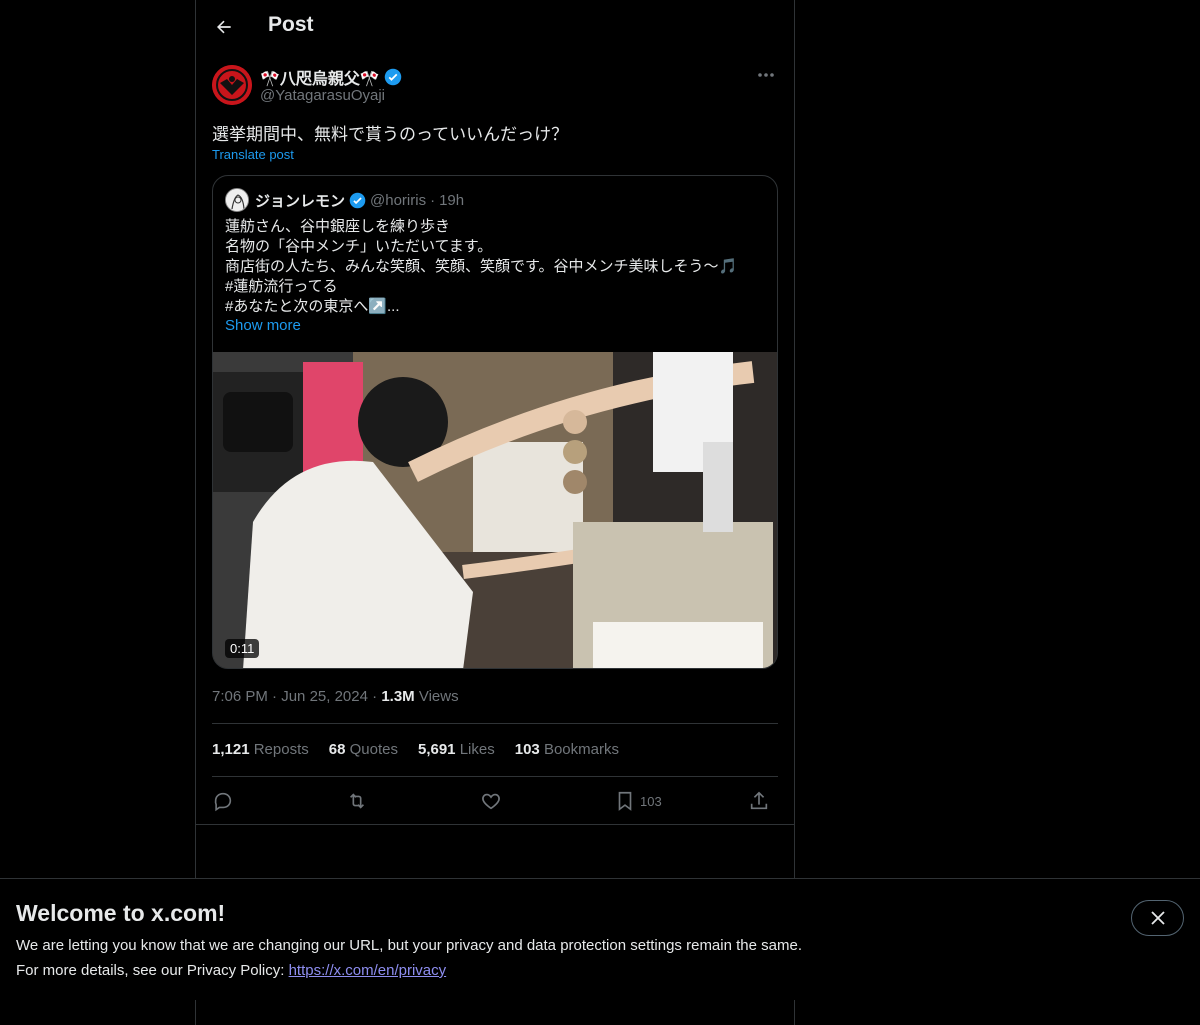 The height and width of the screenshot is (1025, 1200). I want to click on video-player: 0:11, so click(495, 510).